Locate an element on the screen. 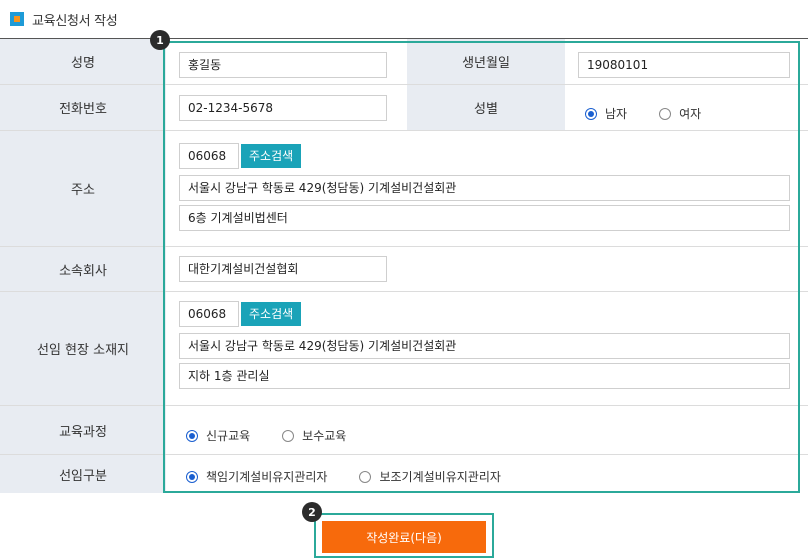 The height and width of the screenshot is (558, 808). label-appoint: 선임구분 is located at coordinates (83, 474).